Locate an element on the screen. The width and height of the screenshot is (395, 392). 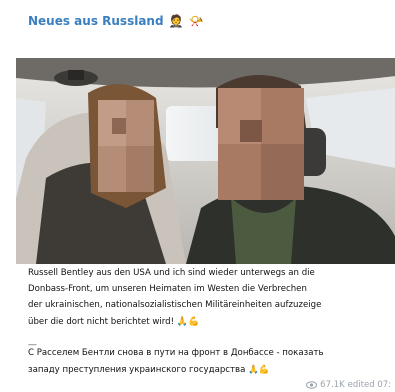
eye-icon is located at coordinates (312, 385).